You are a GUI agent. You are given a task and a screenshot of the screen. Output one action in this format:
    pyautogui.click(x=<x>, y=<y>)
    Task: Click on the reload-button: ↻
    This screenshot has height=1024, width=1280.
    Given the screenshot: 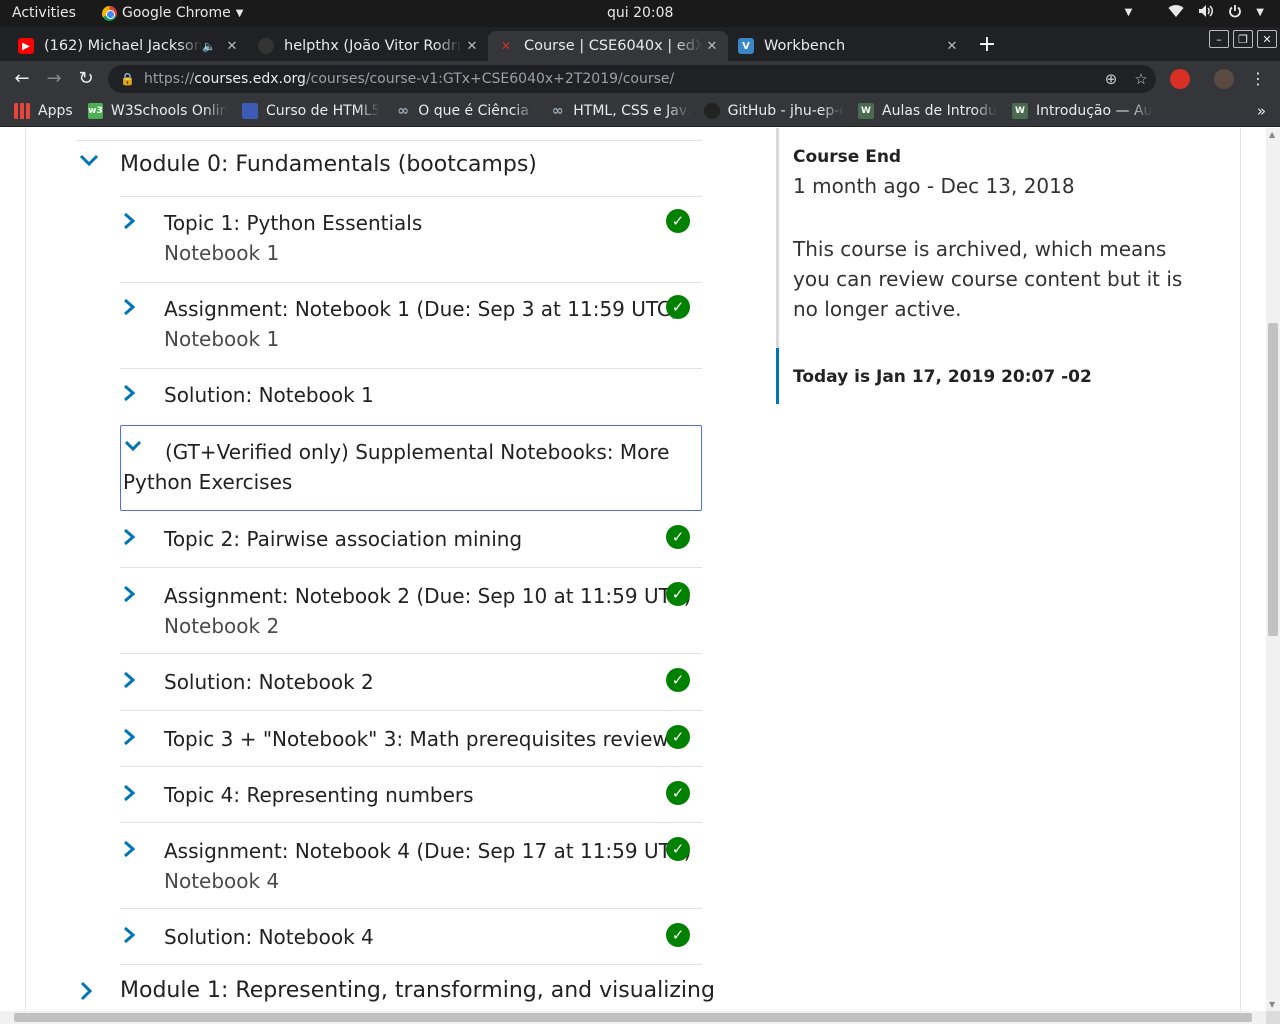 What is the action you would take?
    pyautogui.click(x=86, y=79)
    